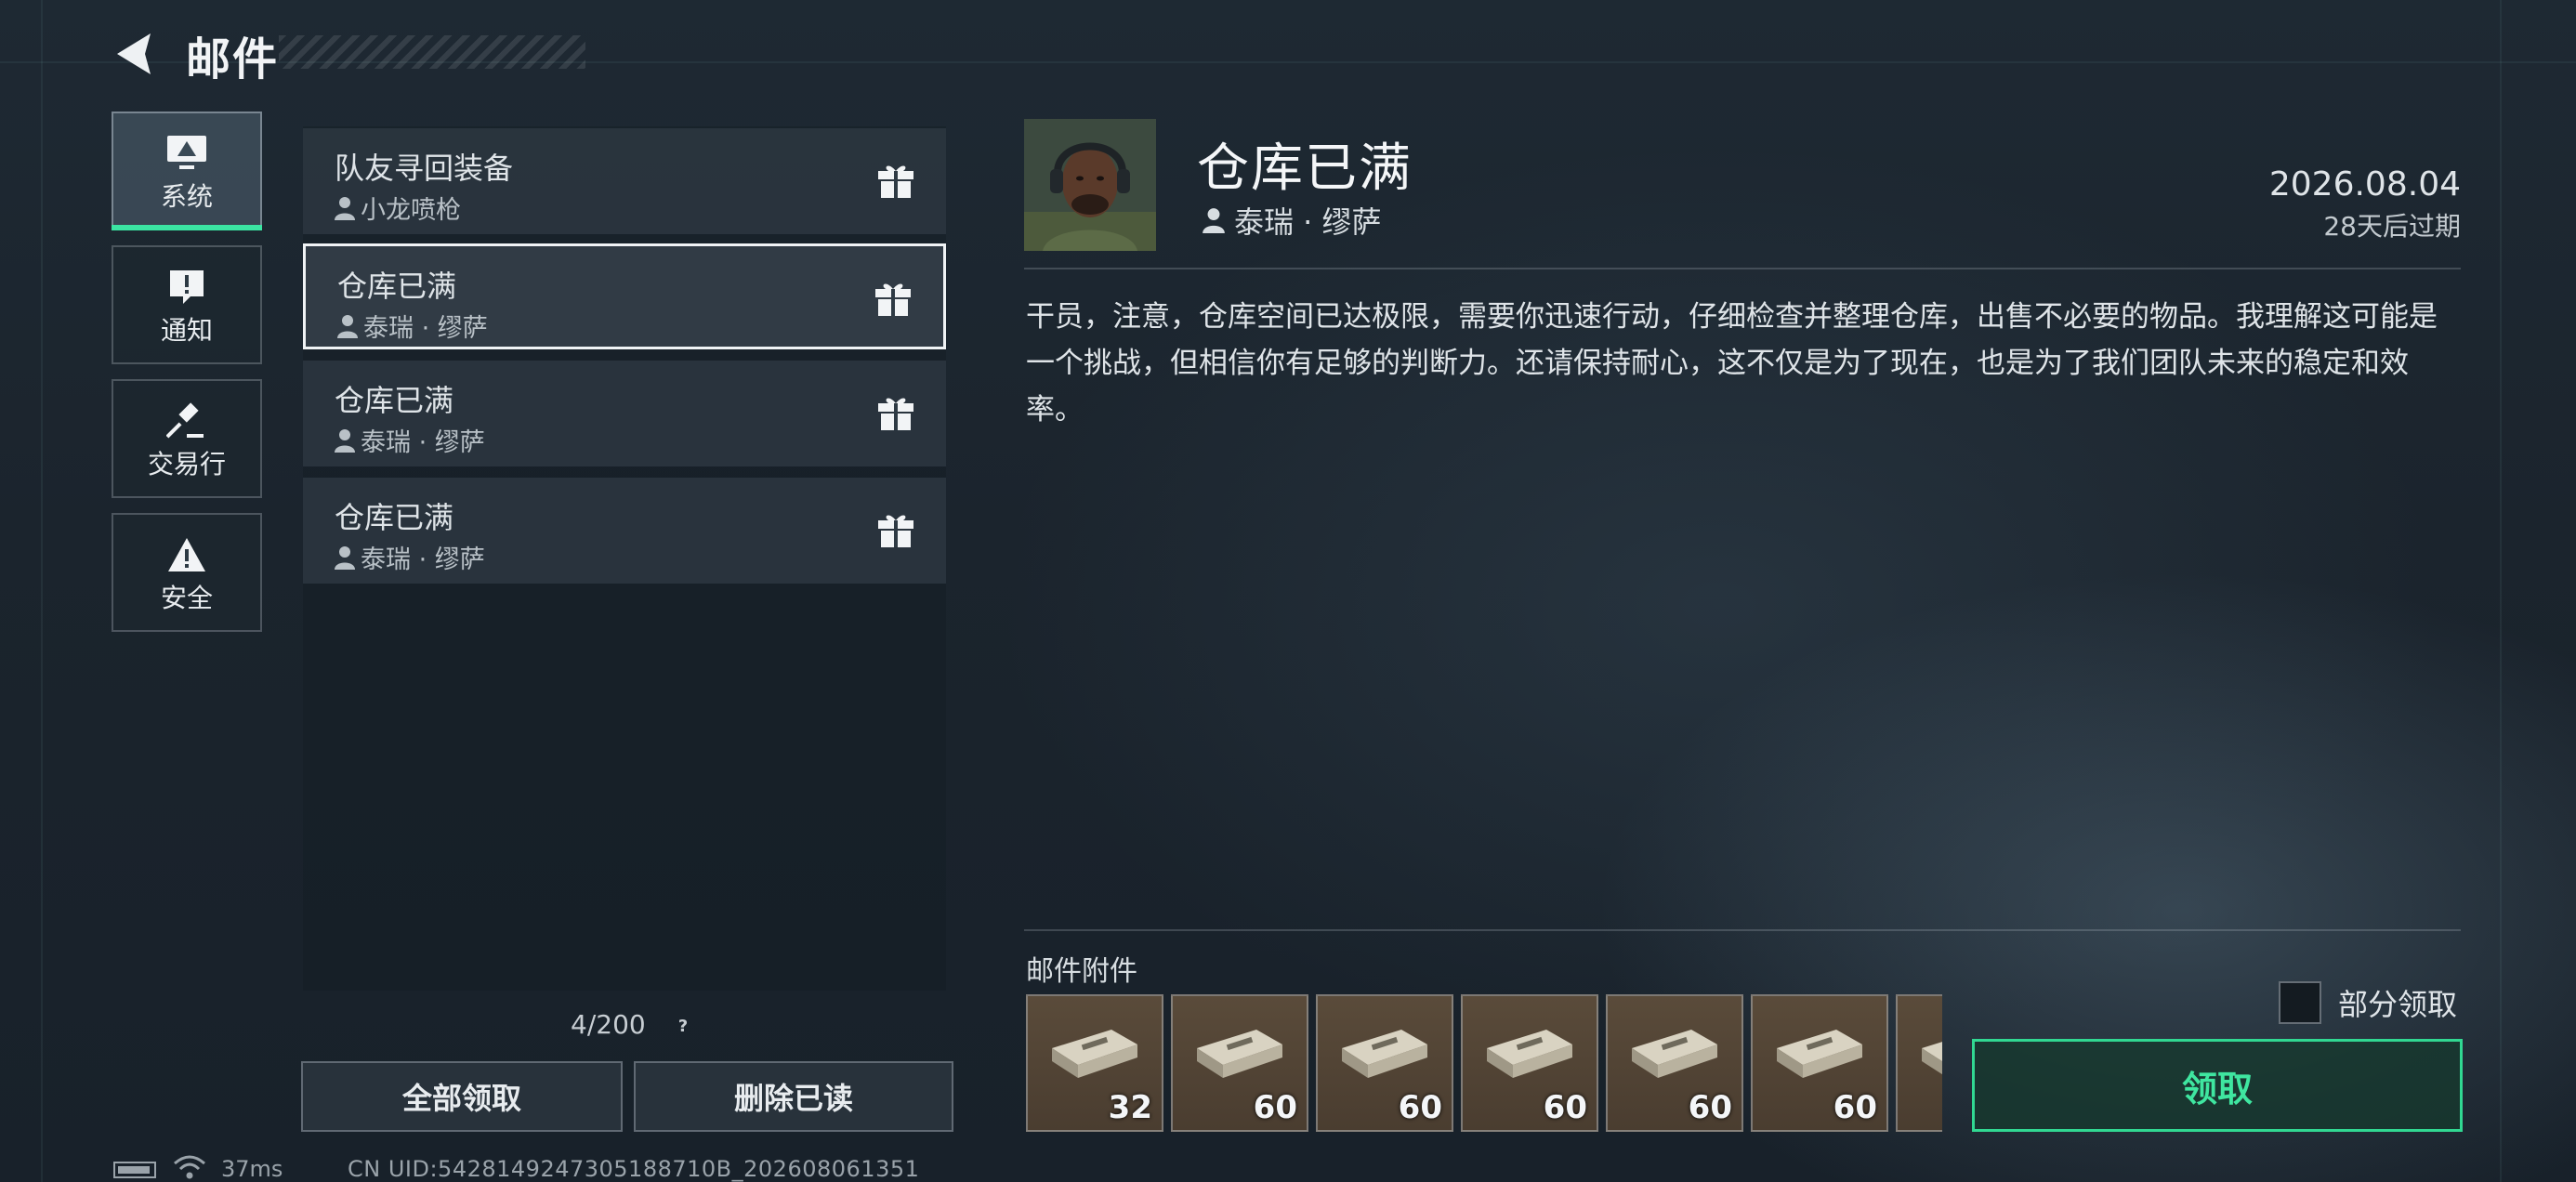 The height and width of the screenshot is (1182, 2576). What do you see at coordinates (186, 555) in the screenshot?
I see `warning-triangle-icon` at bounding box center [186, 555].